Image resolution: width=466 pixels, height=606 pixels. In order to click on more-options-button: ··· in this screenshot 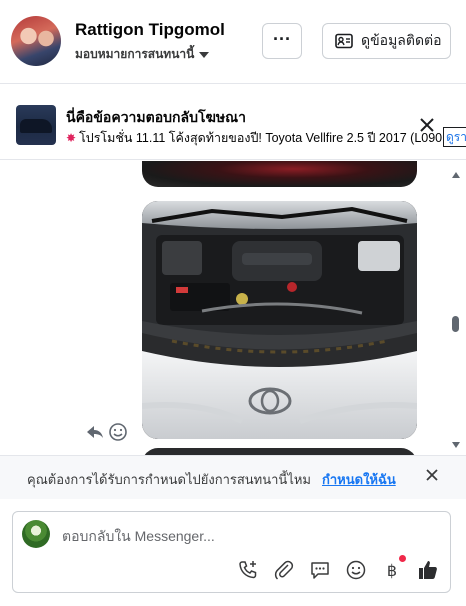, I will do `click(282, 41)`.